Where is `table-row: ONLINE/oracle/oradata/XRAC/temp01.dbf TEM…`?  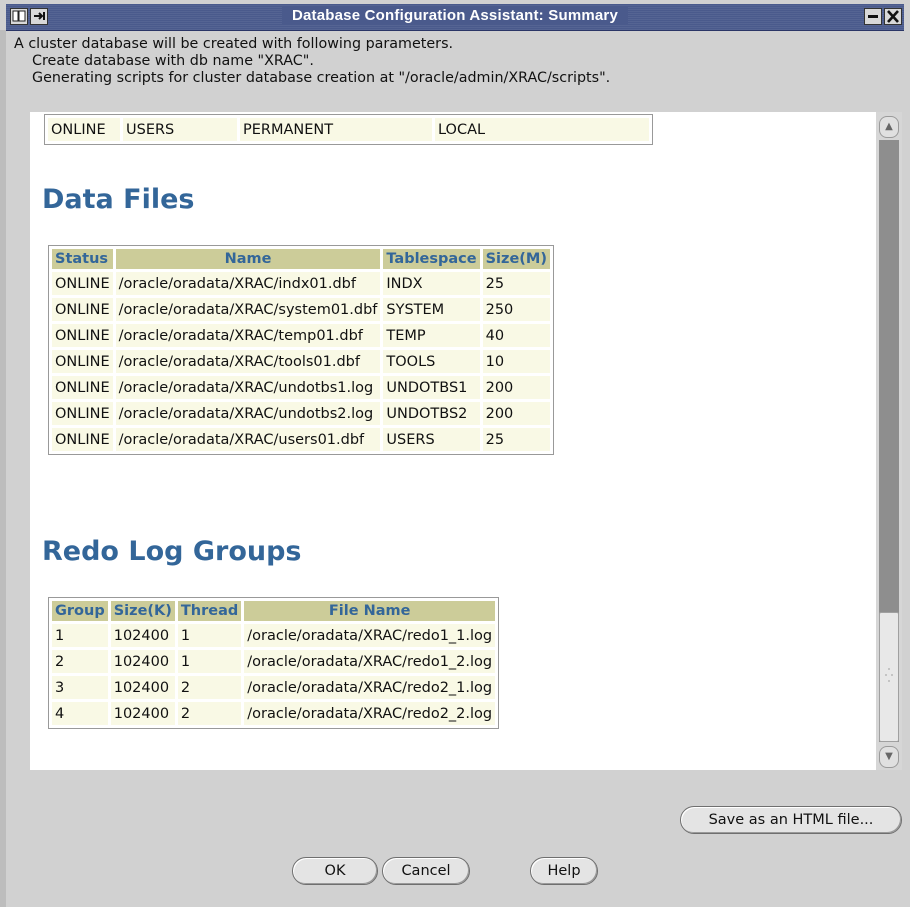
table-row: ONLINE/oracle/oradata/XRAC/temp01.dbf TEM… is located at coordinates (301, 335).